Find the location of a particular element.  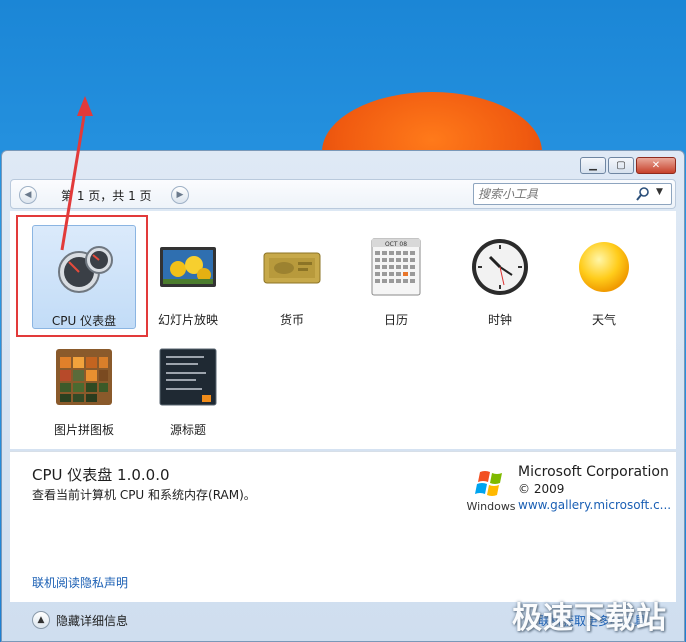

gadget-tile-weather: 天气 is located at coordinates (604, 277).